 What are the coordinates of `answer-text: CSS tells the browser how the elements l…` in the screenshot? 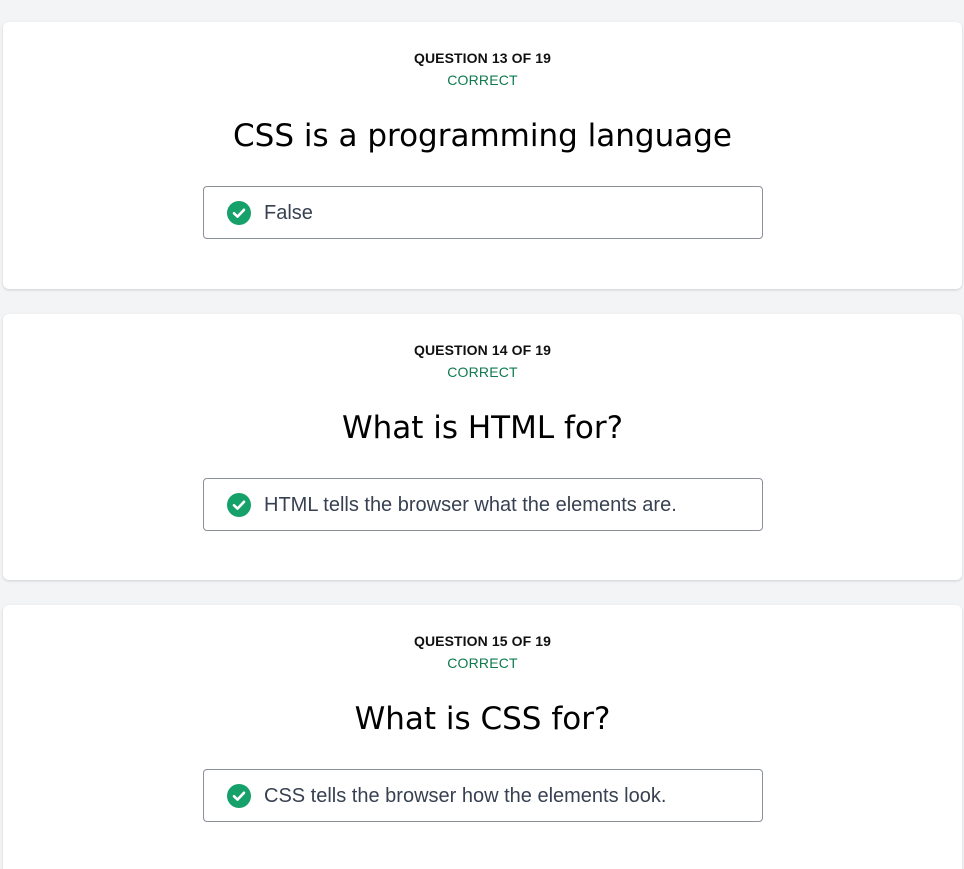 It's located at (465, 795).